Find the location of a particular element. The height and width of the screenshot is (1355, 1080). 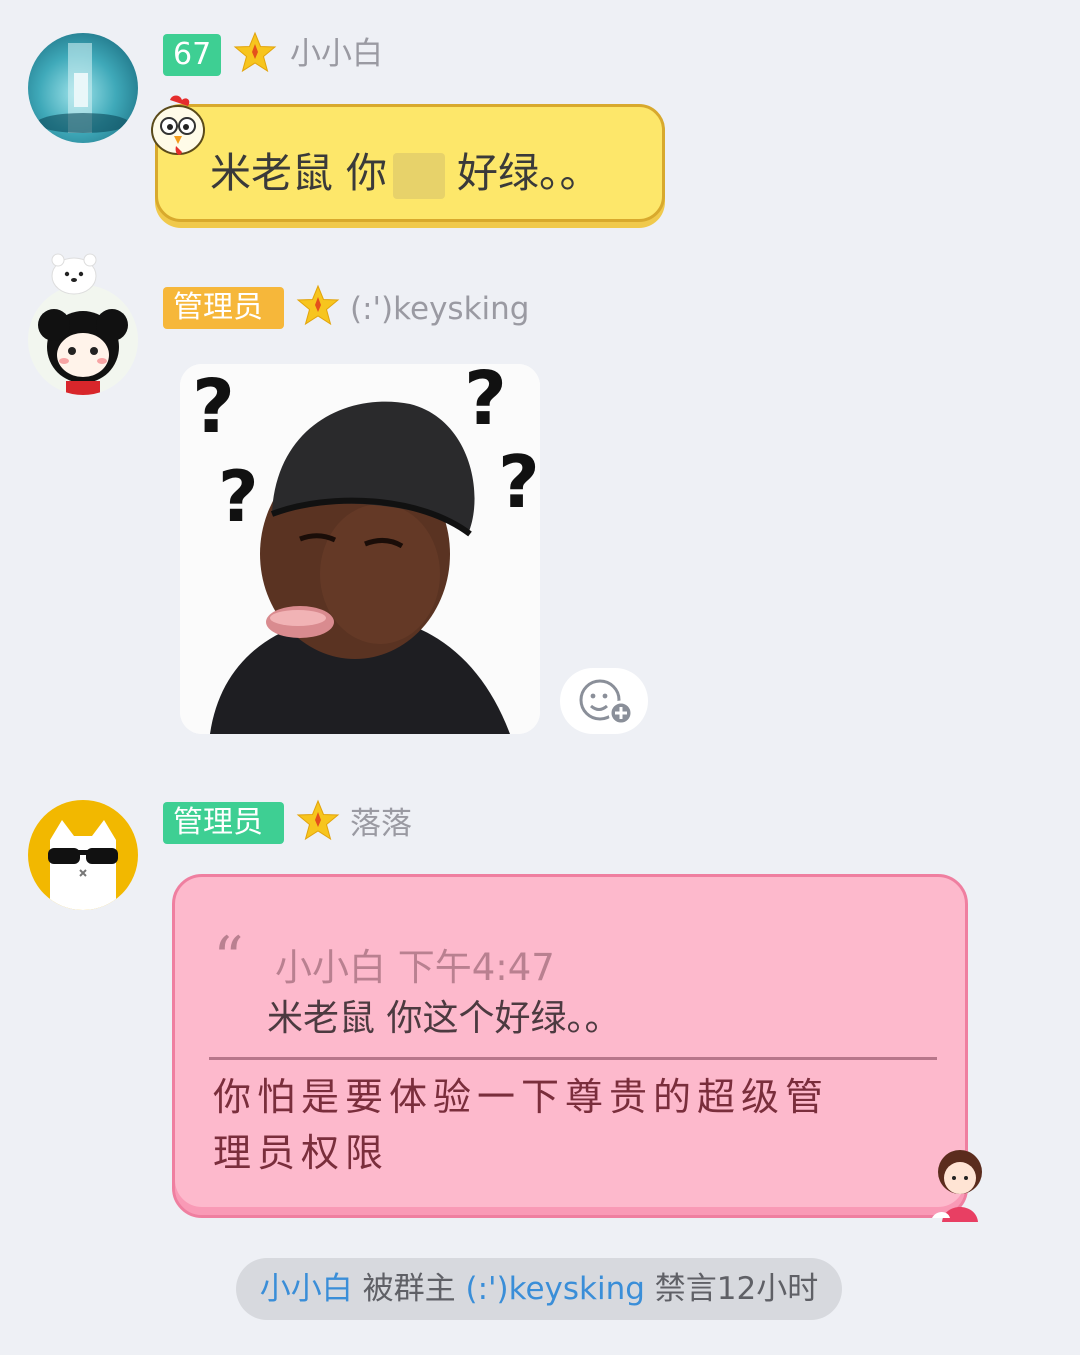

message-text: 米老鼠 你好绿。。 is located at coordinates (405, 174).